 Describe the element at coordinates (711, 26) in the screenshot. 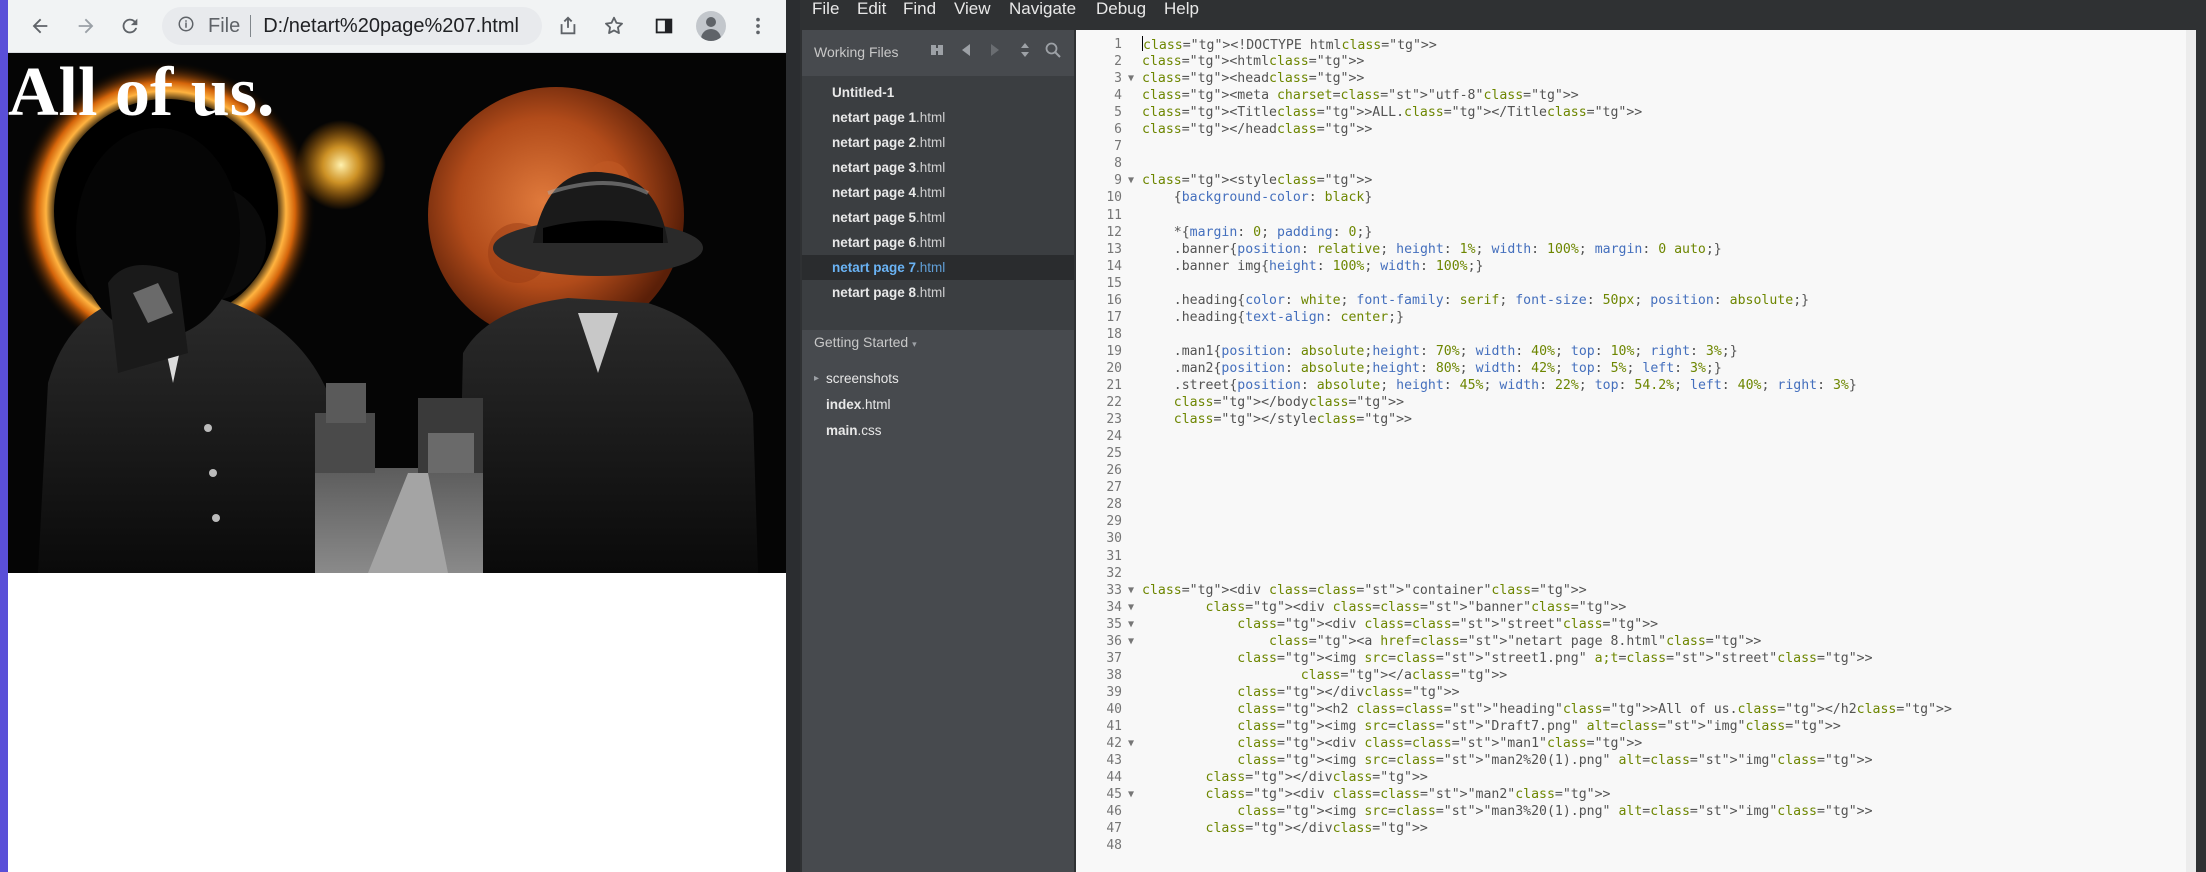

I see `profile-avatar-icon` at that location.